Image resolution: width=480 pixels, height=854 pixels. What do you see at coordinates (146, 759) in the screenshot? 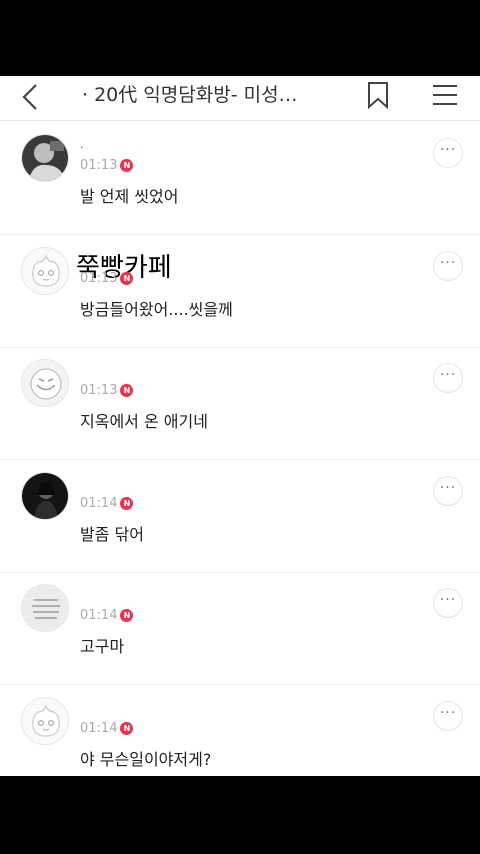
I see `message-text: 야 무슨일이야저게?` at bounding box center [146, 759].